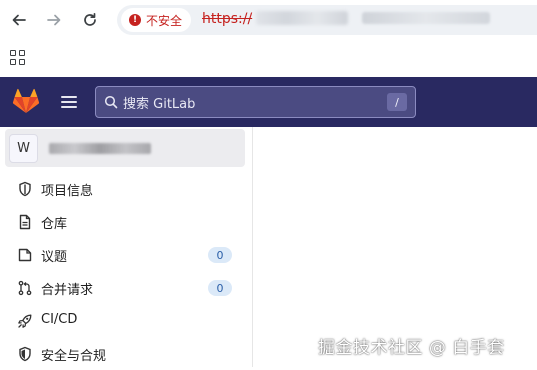 The width and height of the screenshot is (537, 370). What do you see at coordinates (19, 20) in the screenshot?
I see `back-arrow-icon` at bounding box center [19, 20].